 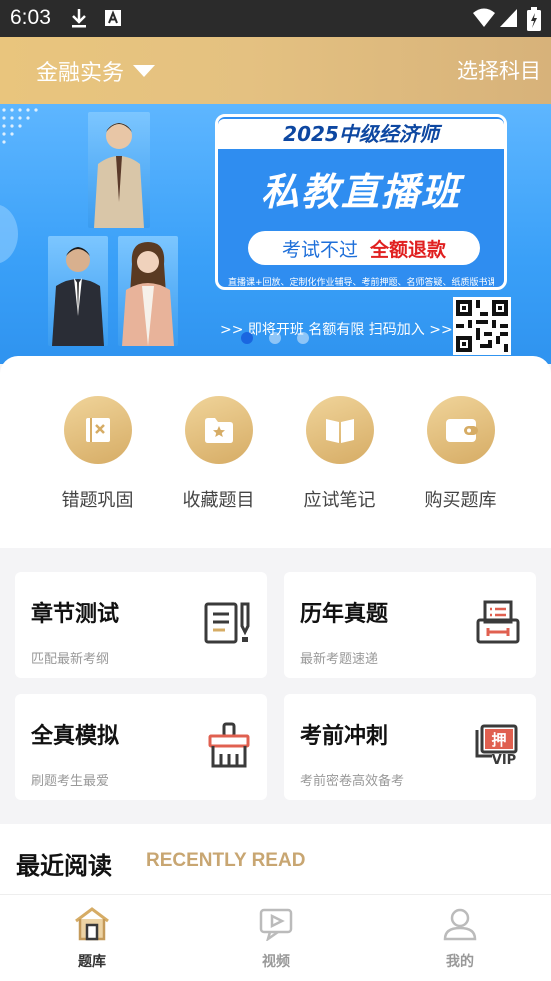 I want to click on card-title: 历年真题, so click(x=344, y=614).